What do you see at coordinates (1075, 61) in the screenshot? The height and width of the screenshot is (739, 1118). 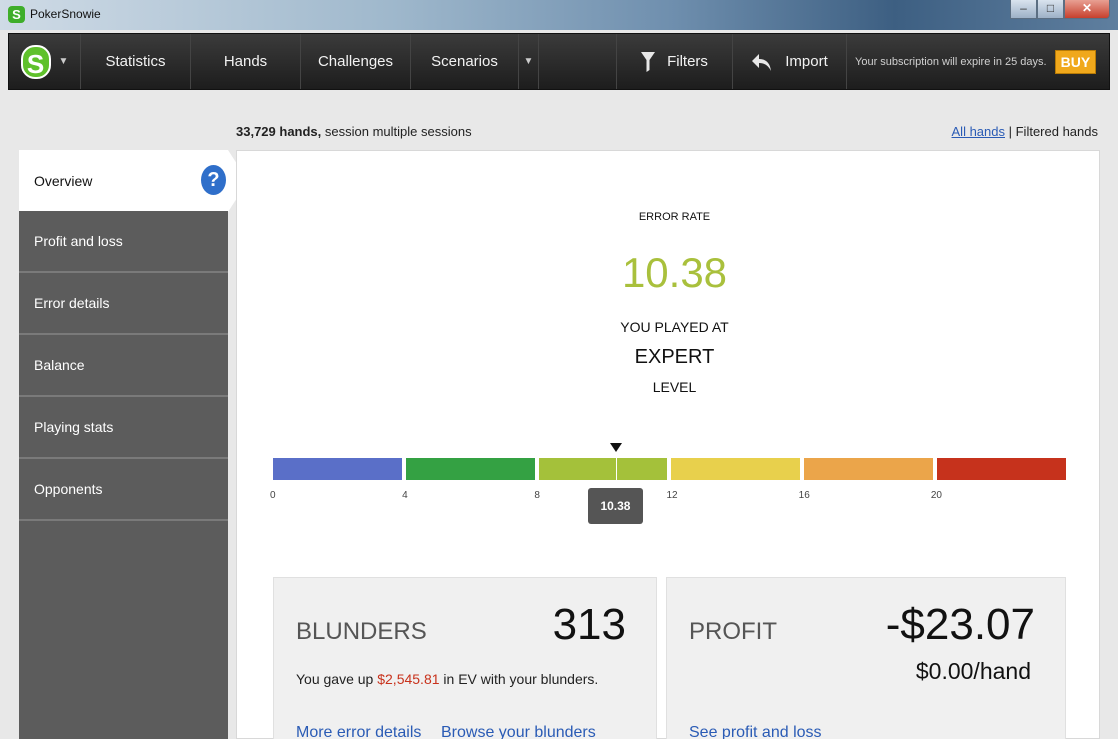 I see `buy-button: BUY` at bounding box center [1075, 61].